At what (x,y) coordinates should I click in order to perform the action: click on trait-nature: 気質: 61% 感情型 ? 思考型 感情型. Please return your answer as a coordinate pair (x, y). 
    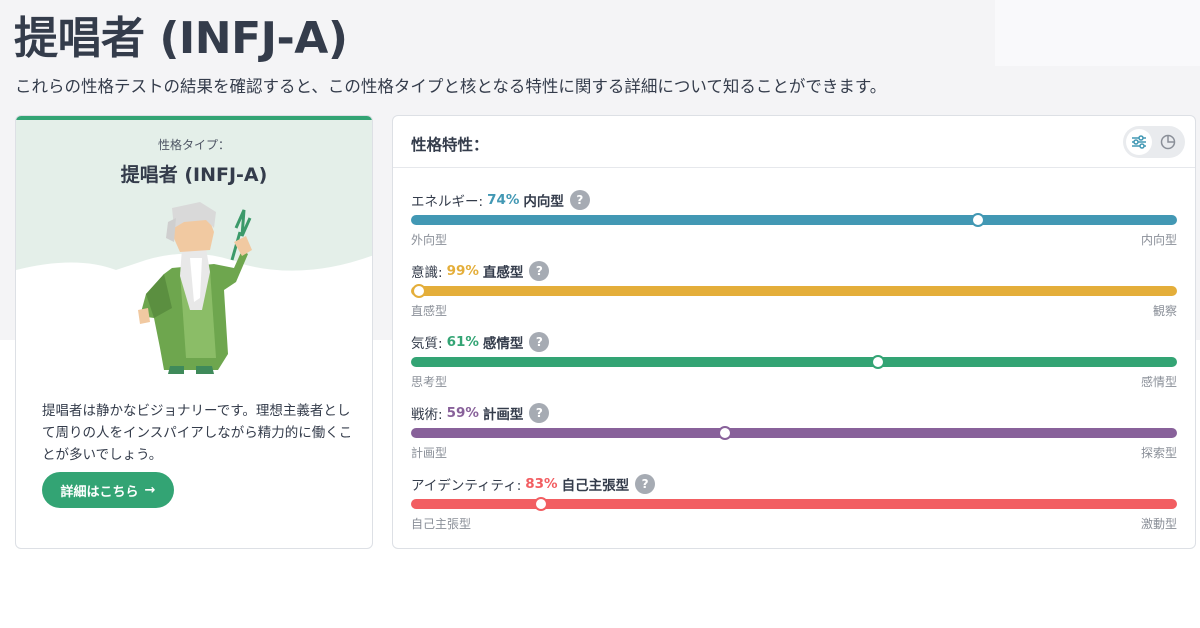
    Looking at the image, I should click on (794, 361).